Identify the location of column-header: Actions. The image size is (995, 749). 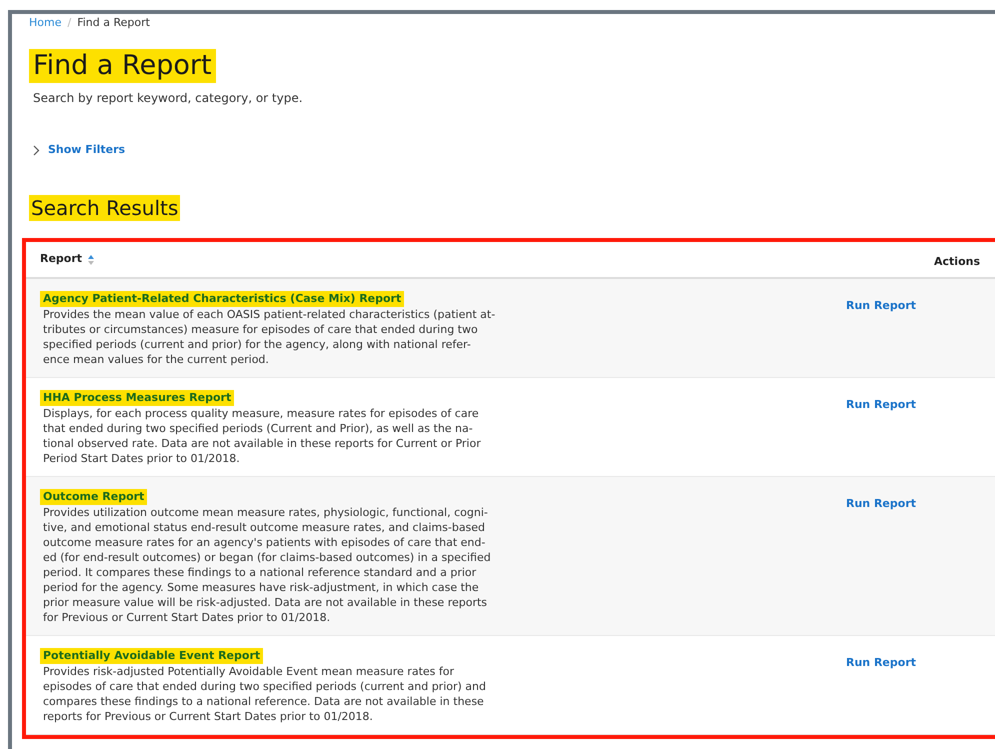
(957, 261).